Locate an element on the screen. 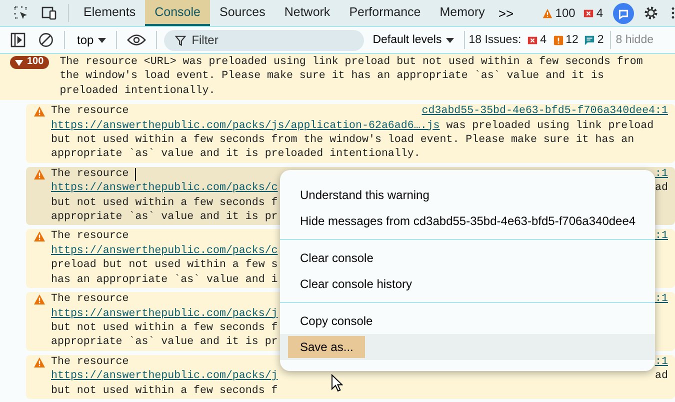  group-count: 100 is located at coordinates (35, 62).